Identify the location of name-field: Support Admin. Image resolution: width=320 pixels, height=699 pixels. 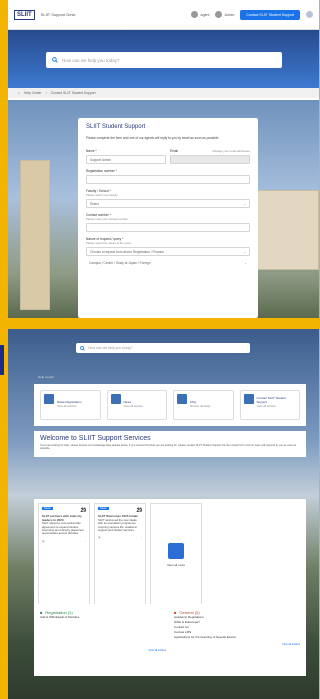
(126, 159).